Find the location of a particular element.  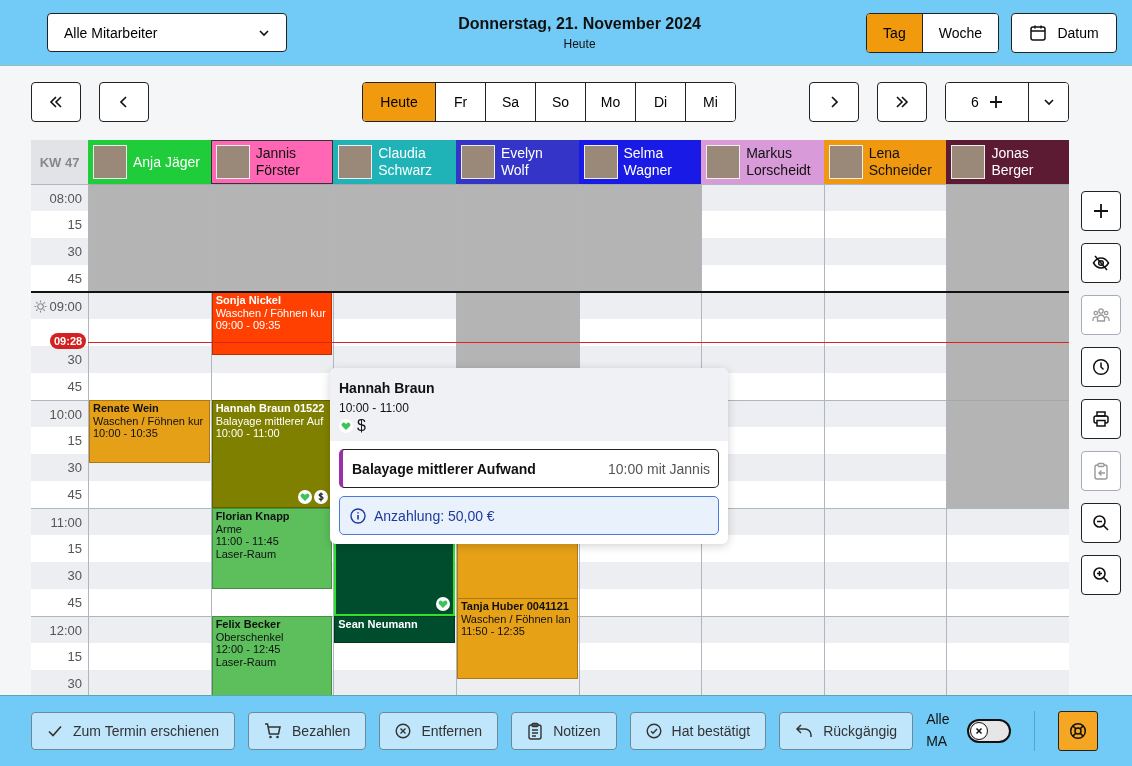

action-button: Bezahlen is located at coordinates (307, 731).